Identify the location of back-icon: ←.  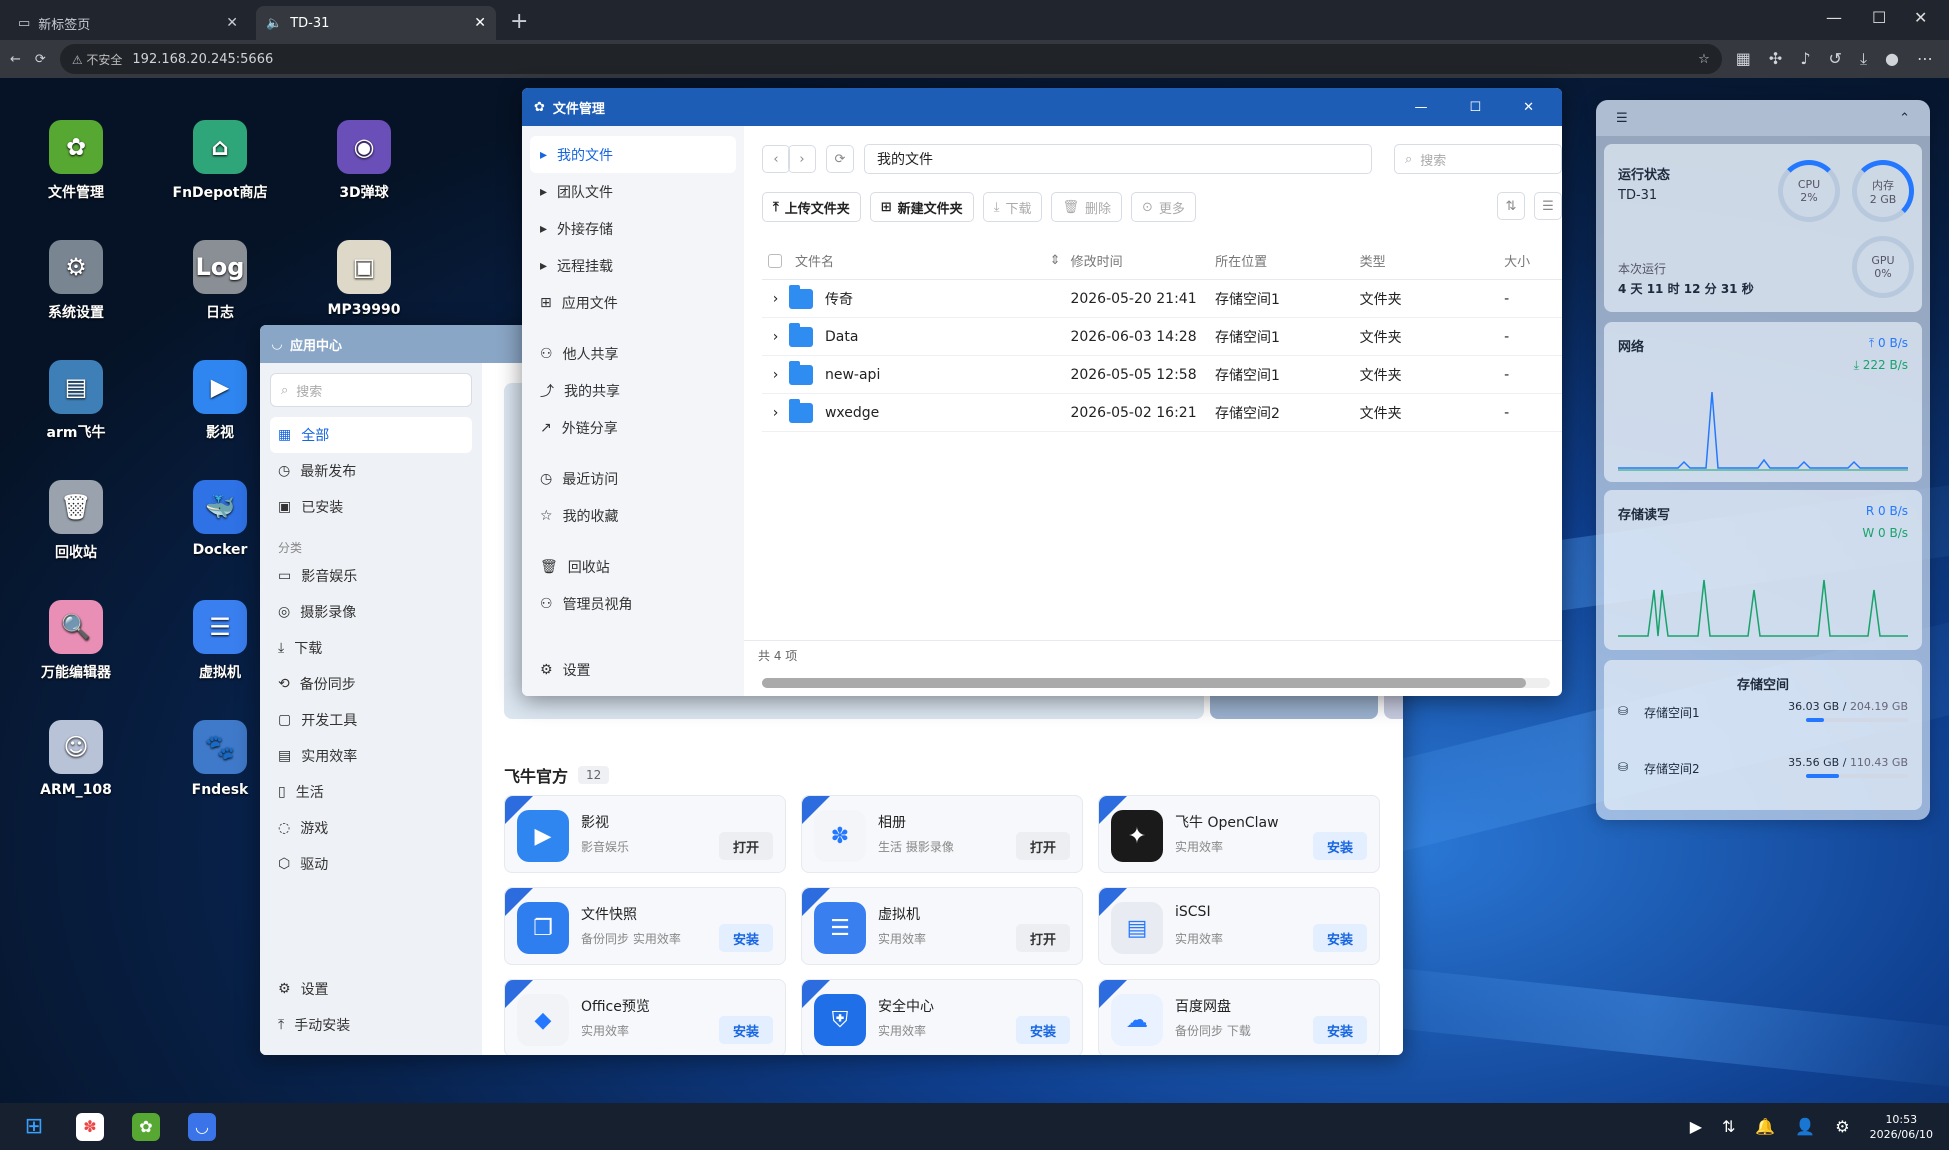
(15, 59).